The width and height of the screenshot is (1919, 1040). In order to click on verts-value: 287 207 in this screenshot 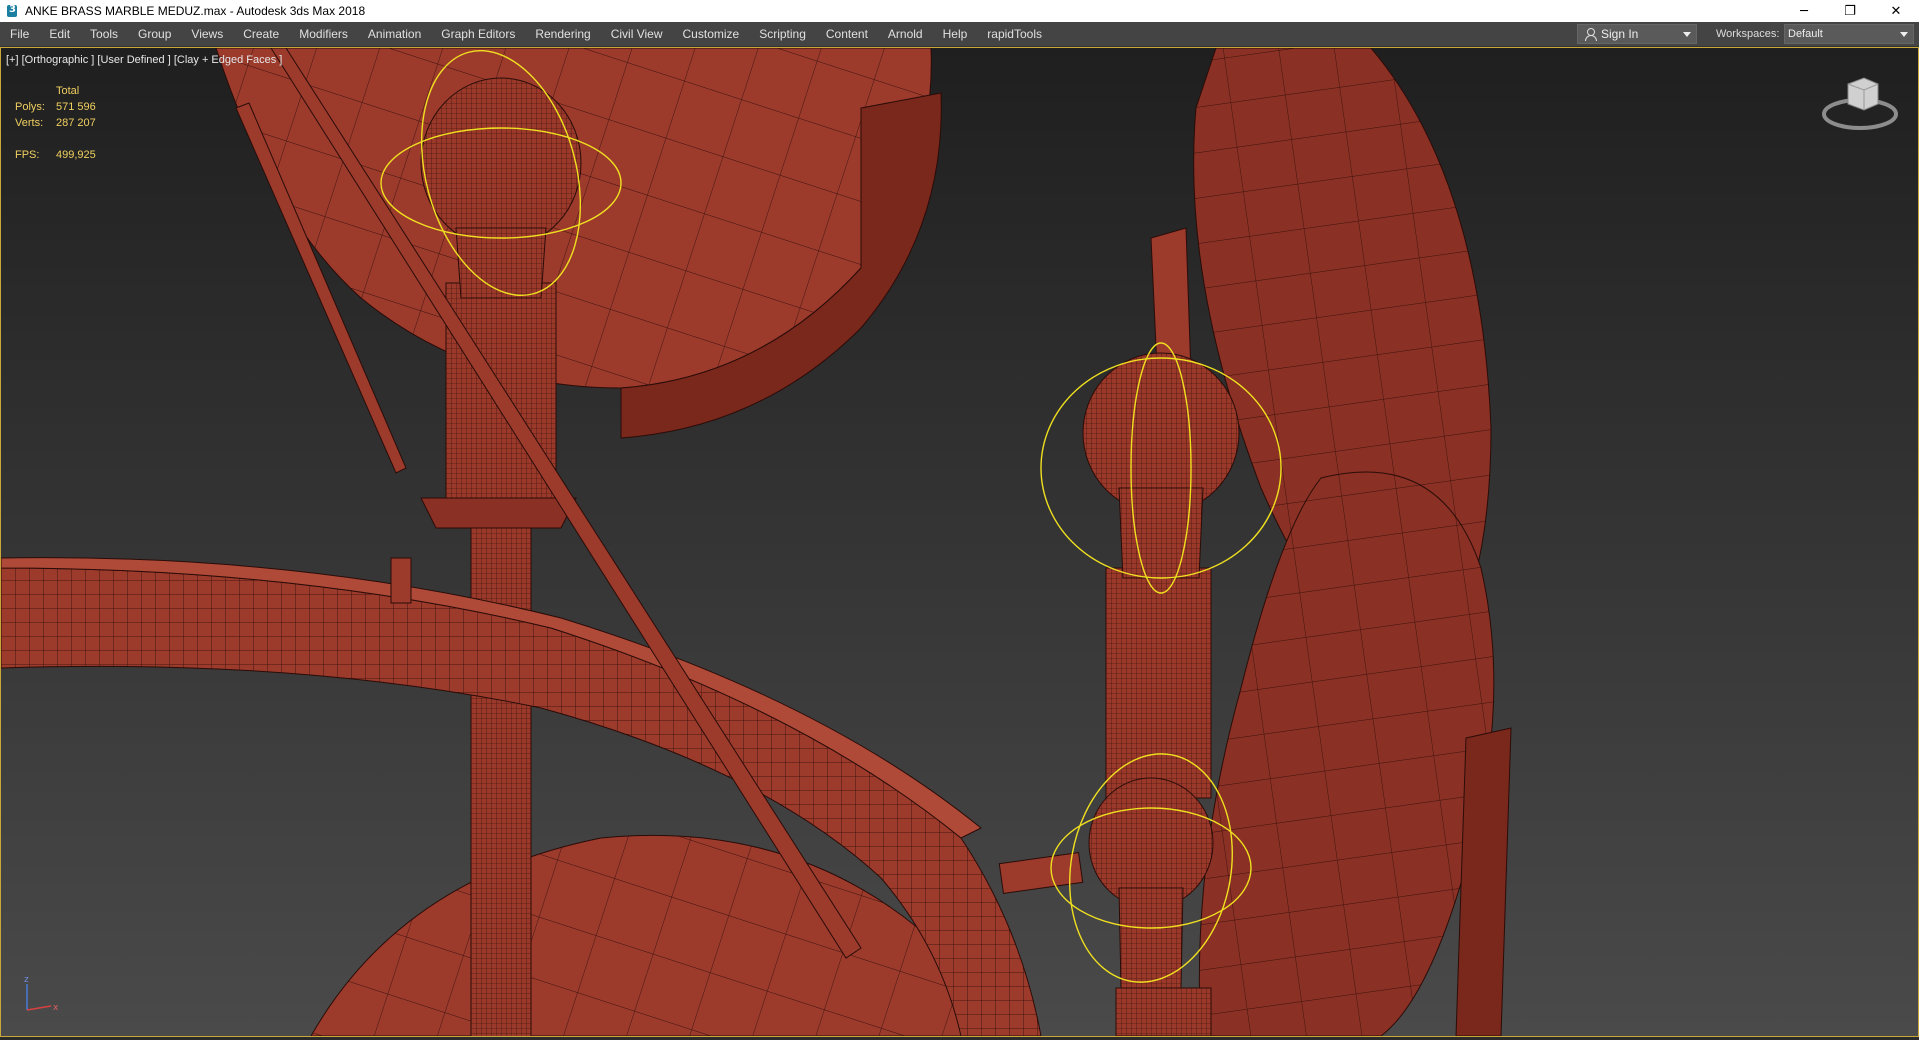, I will do `click(76, 123)`.